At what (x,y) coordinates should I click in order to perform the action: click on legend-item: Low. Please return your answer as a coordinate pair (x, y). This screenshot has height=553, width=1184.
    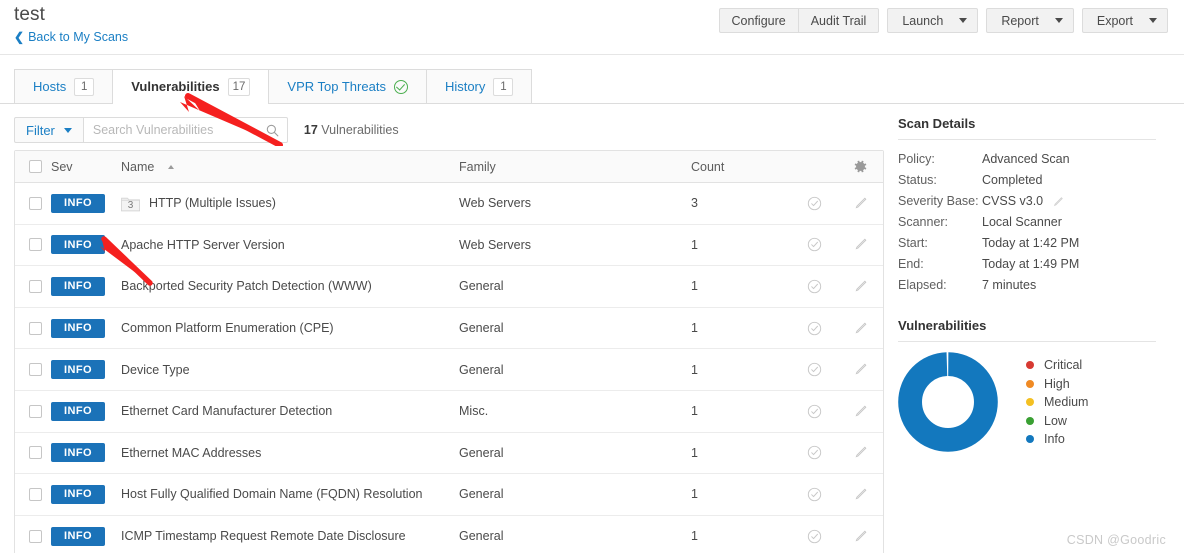
    Looking at the image, I should click on (1057, 420).